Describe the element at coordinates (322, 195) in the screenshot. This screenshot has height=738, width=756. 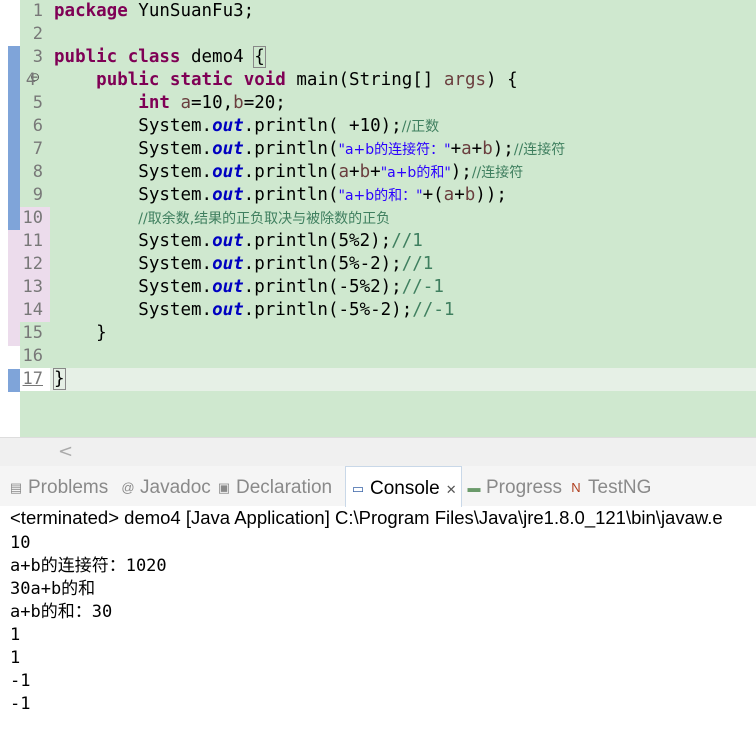
I see `code-line-9: System.out.println("a+b的和："+(a+b));` at that location.